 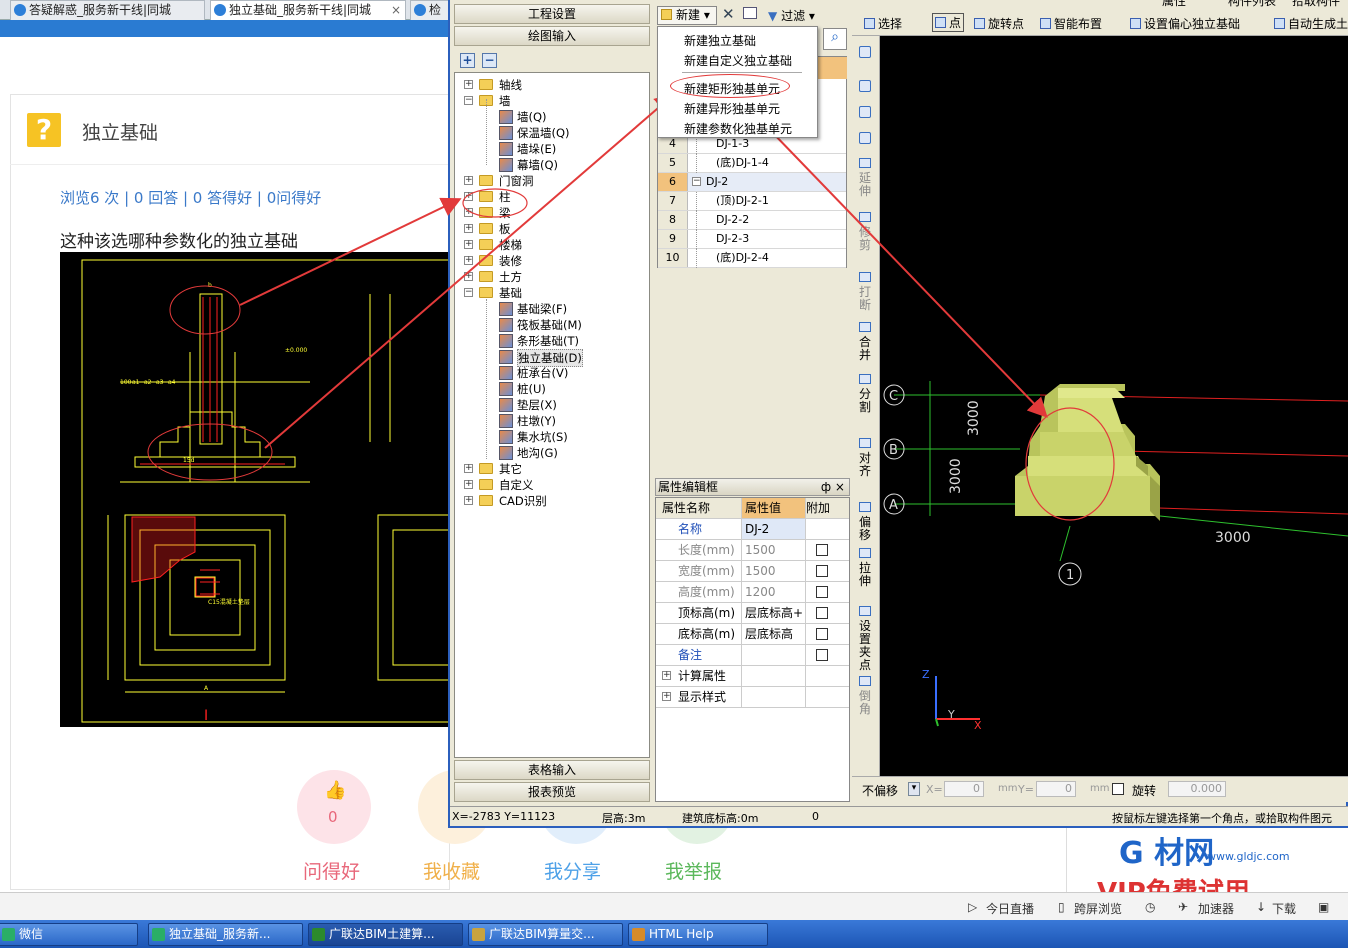 I want to click on tree-item: 墙垛(E), so click(x=552, y=149).